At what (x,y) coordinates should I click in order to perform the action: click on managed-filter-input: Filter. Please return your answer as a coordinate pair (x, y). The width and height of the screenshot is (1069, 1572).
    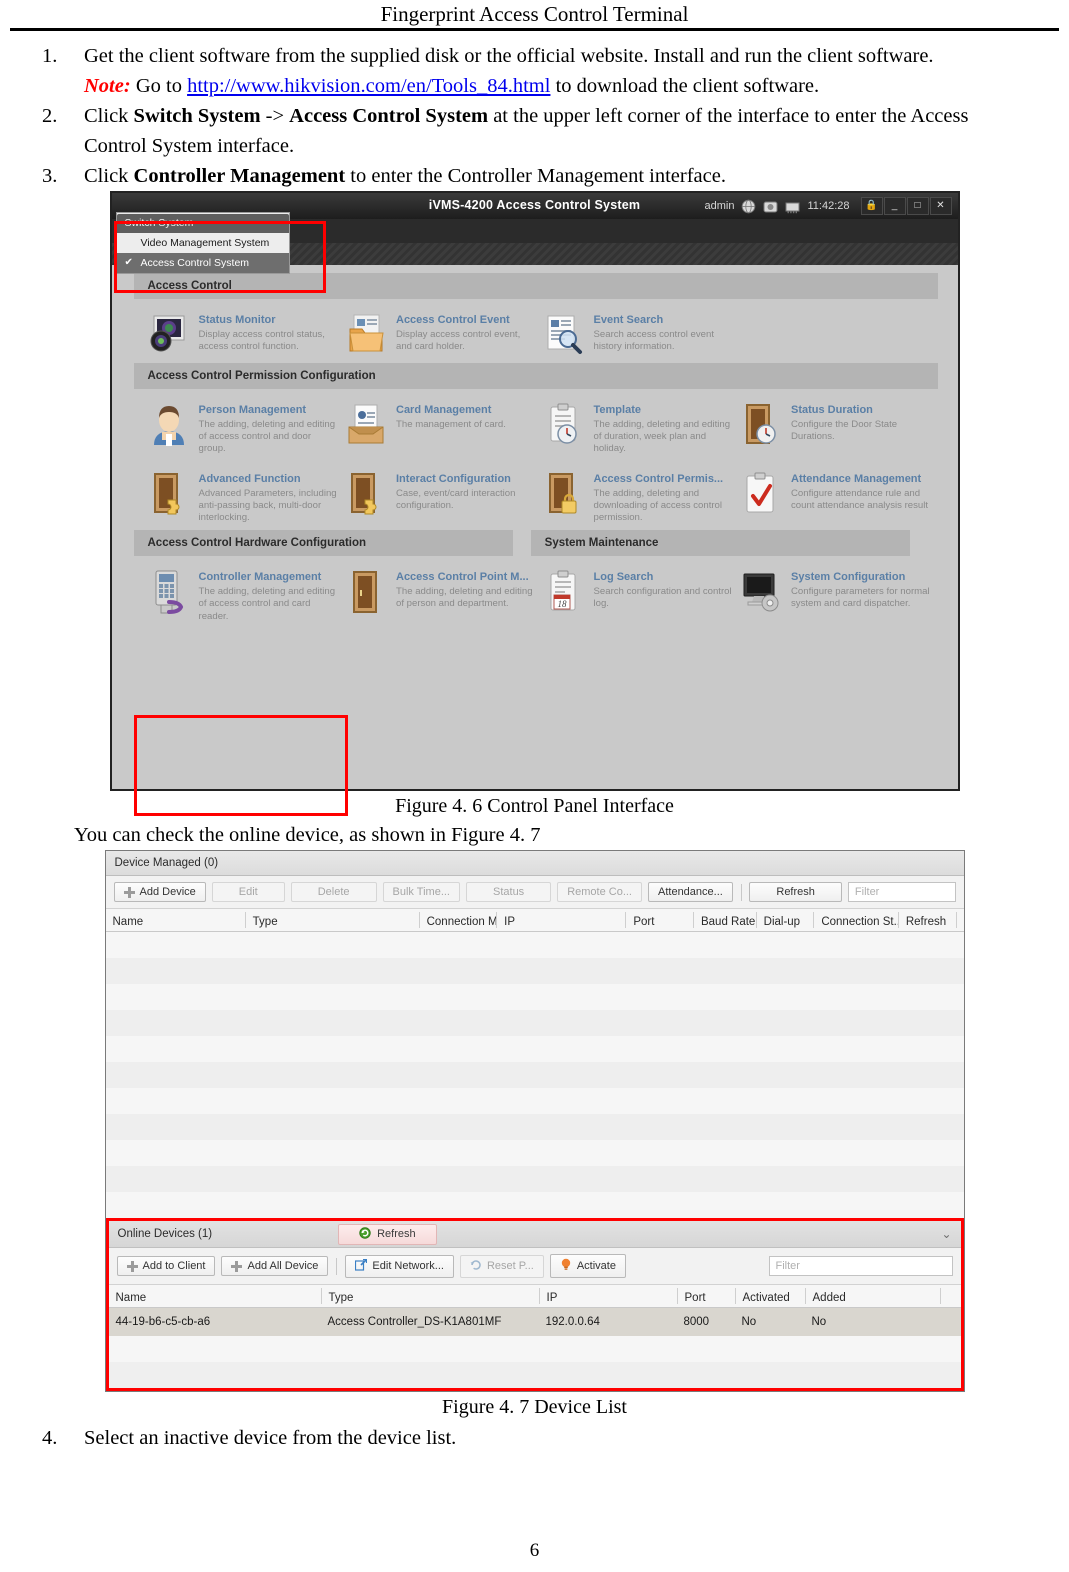
    Looking at the image, I should click on (901, 892).